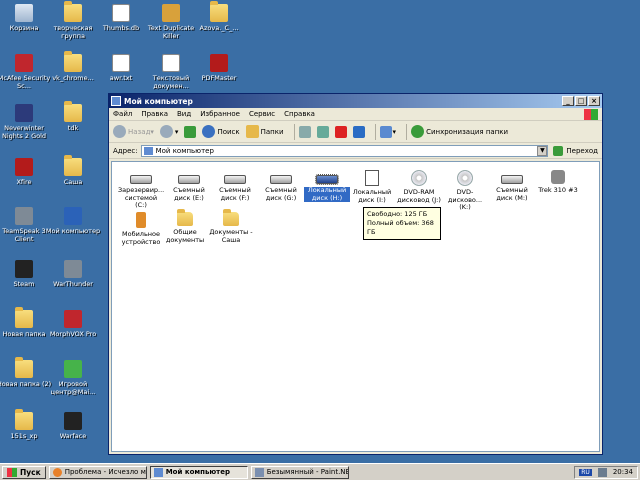 The width and height of the screenshot is (640, 480). What do you see at coordinates (158, 101) in the screenshot?
I see `window-title: Мой компьютер` at bounding box center [158, 101].